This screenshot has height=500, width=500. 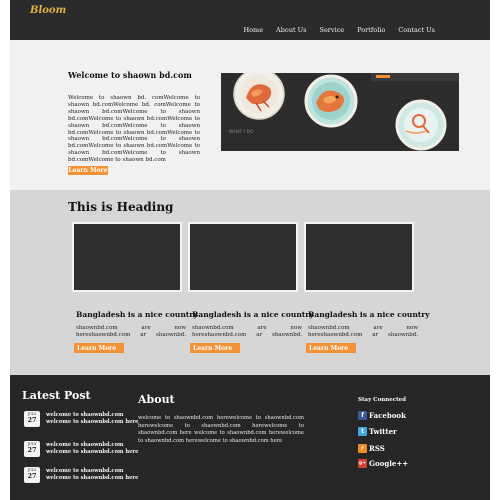 What do you see at coordinates (253, 30) in the screenshot?
I see `nav-home: Home` at bounding box center [253, 30].